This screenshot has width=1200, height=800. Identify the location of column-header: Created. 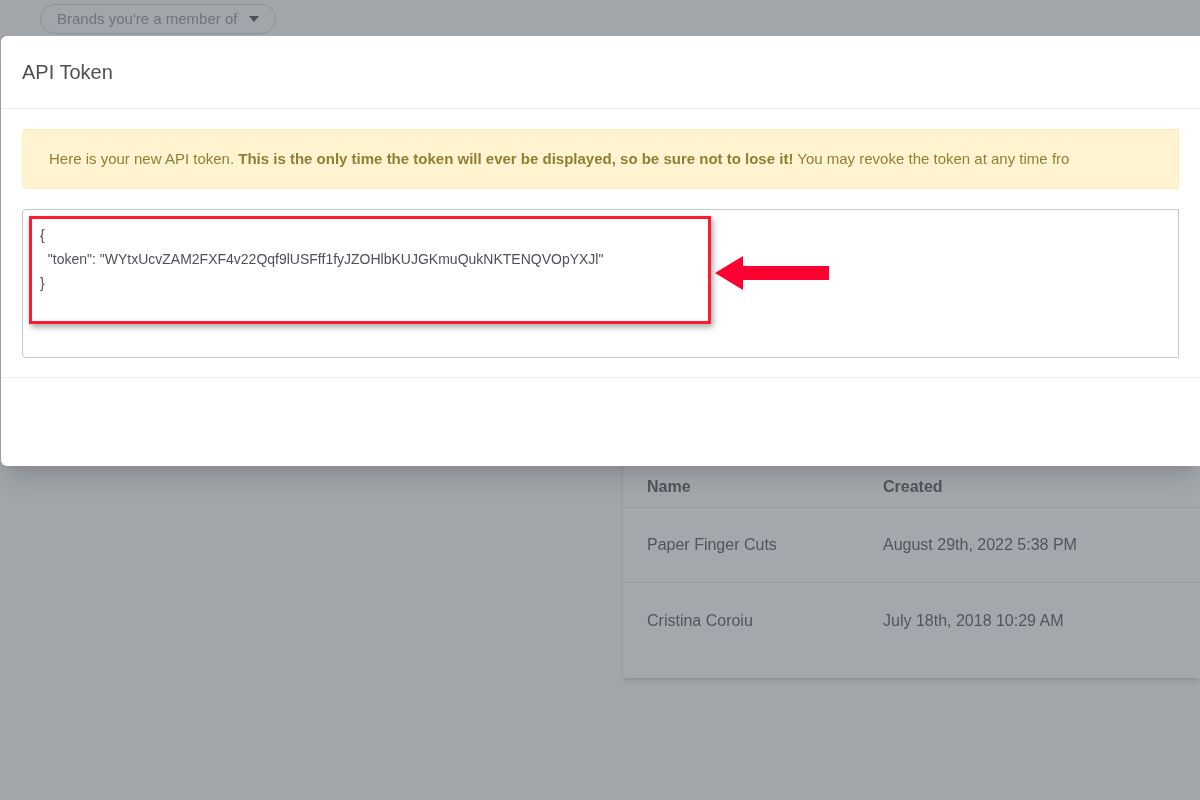
(913, 486).